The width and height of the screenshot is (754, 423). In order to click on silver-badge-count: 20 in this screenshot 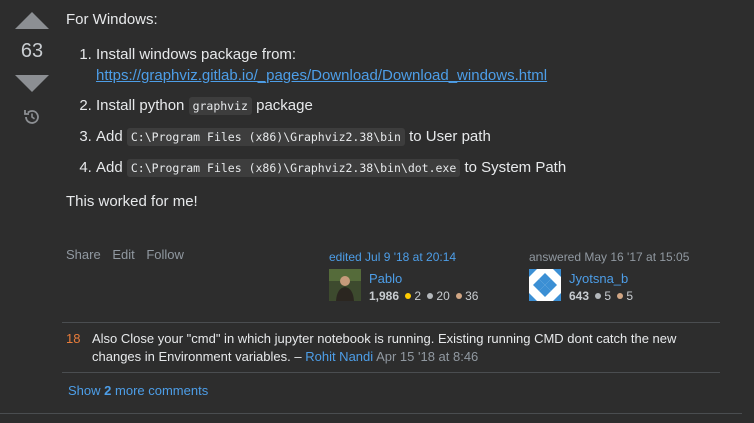, I will do `click(443, 296)`.